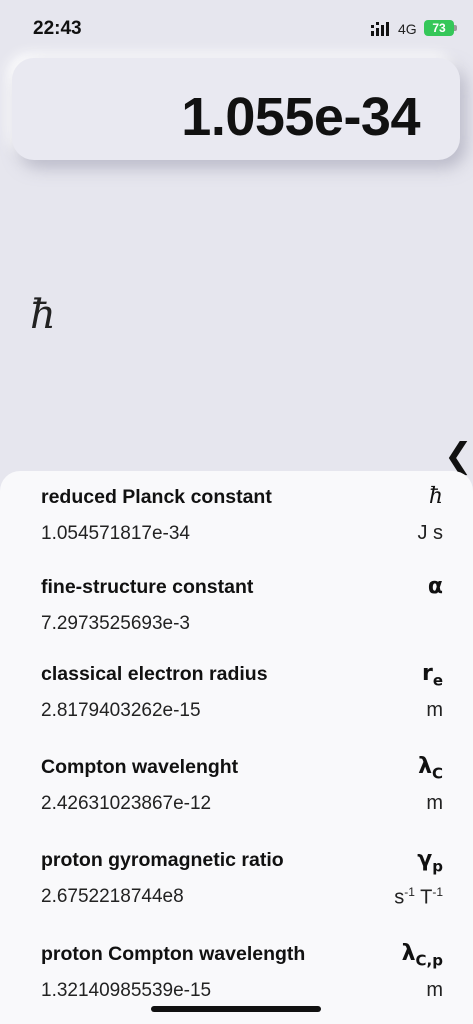 Image resolution: width=473 pixels, height=1024 pixels. What do you see at coordinates (236, 28) in the screenshot?
I see `status-bar: 22:43 4G 73` at bounding box center [236, 28].